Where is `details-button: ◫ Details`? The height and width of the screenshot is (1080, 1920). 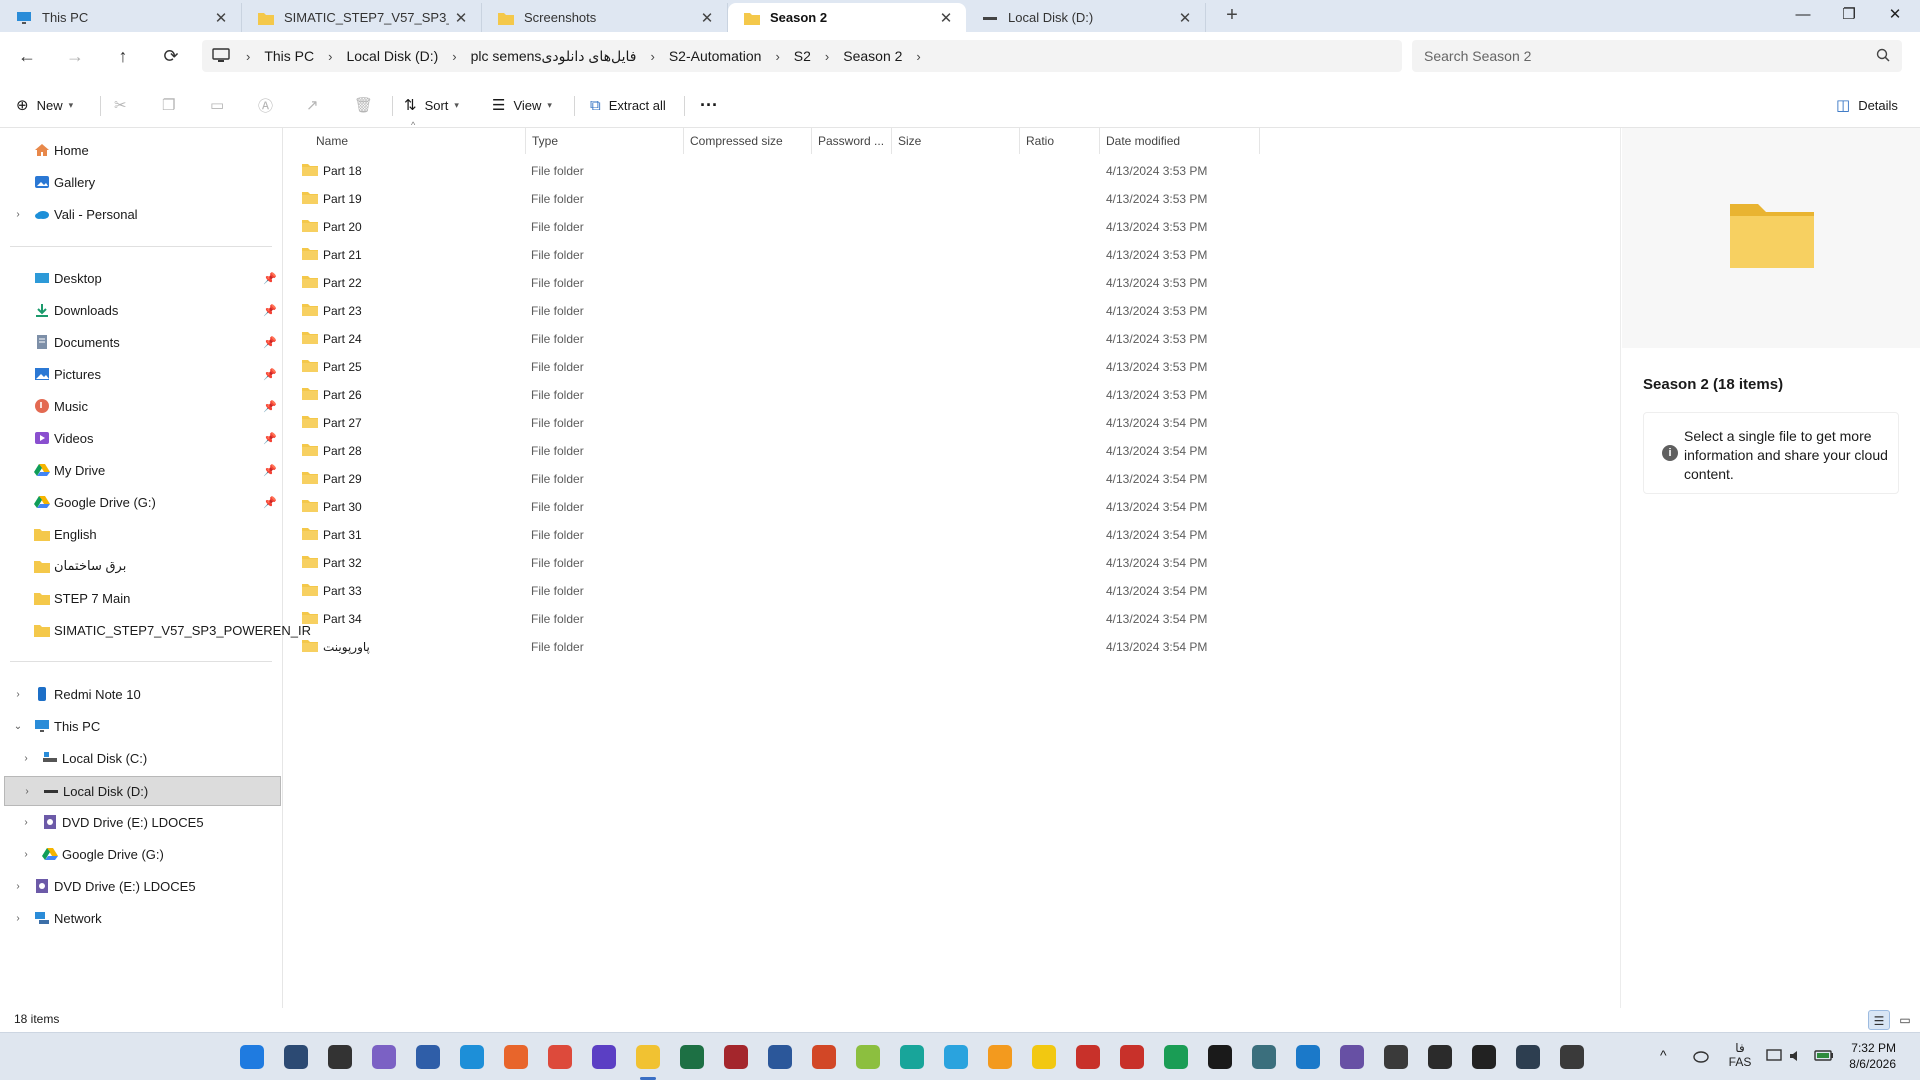
details-button: ◫ Details is located at coordinates (1867, 105).